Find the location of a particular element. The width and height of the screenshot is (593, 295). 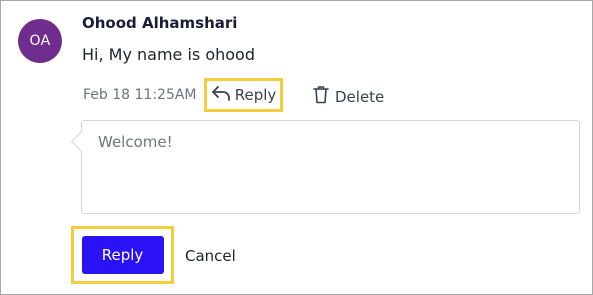

delete-button: Delete is located at coordinates (348, 96).